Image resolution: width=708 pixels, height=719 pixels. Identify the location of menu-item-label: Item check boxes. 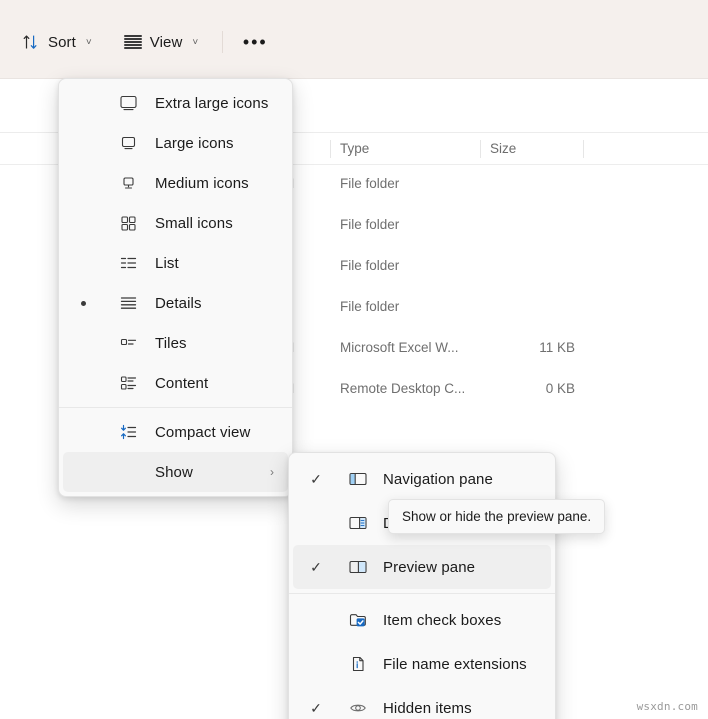
(442, 620).